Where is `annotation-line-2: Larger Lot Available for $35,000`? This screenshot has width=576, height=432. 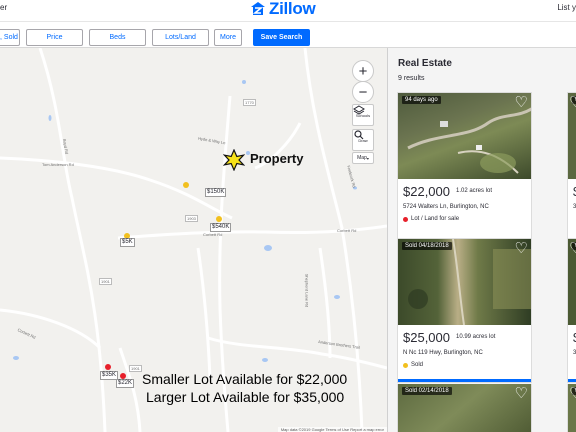
annotation-line-2: Larger Lot Available for $35,000 is located at coordinates (245, 397).